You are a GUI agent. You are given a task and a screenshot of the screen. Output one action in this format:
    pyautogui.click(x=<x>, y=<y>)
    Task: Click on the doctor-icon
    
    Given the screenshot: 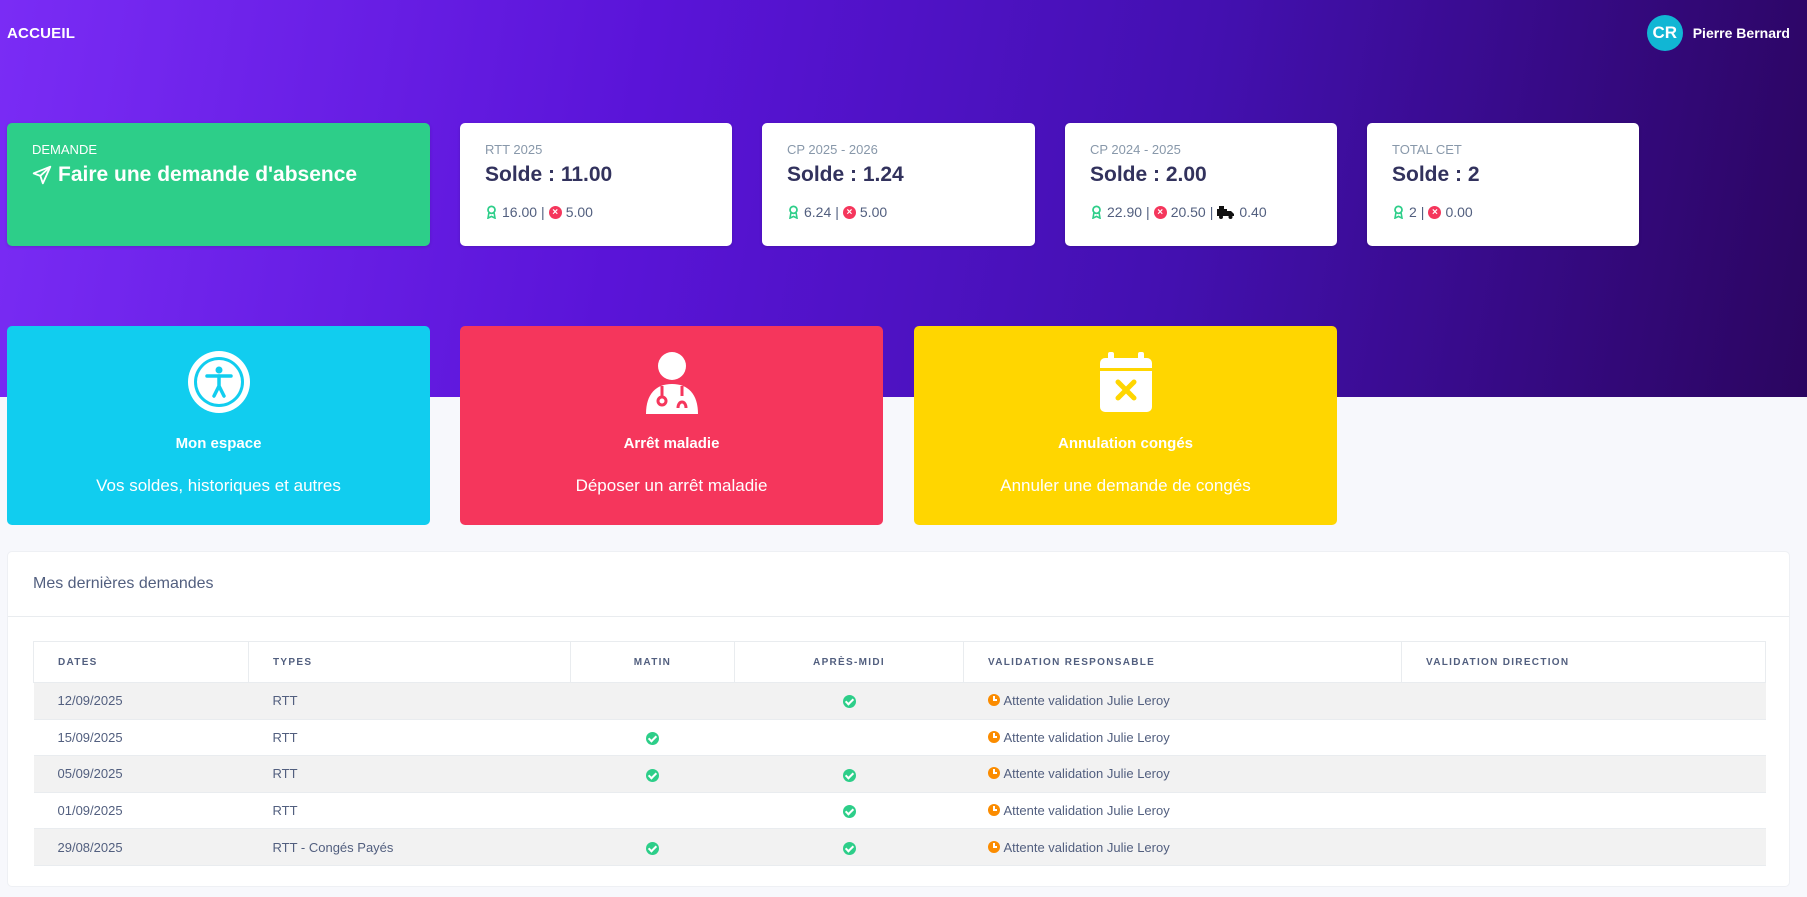 What is the action you would take?
    pyautogui.click(x=671, y=383)
    